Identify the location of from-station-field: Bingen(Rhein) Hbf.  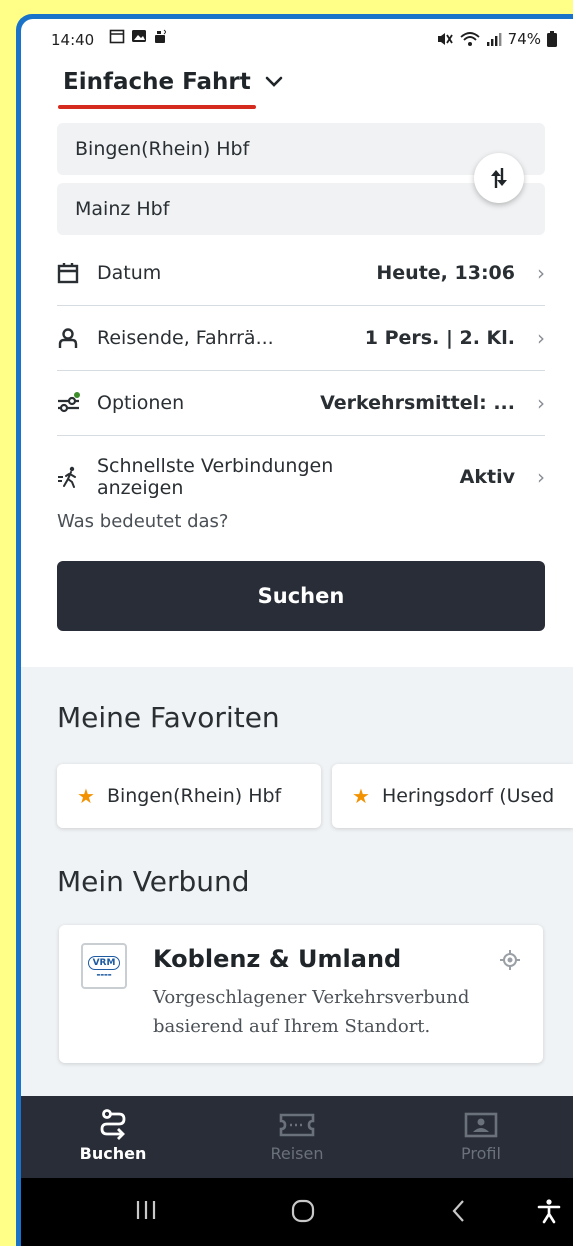
(301, 149).